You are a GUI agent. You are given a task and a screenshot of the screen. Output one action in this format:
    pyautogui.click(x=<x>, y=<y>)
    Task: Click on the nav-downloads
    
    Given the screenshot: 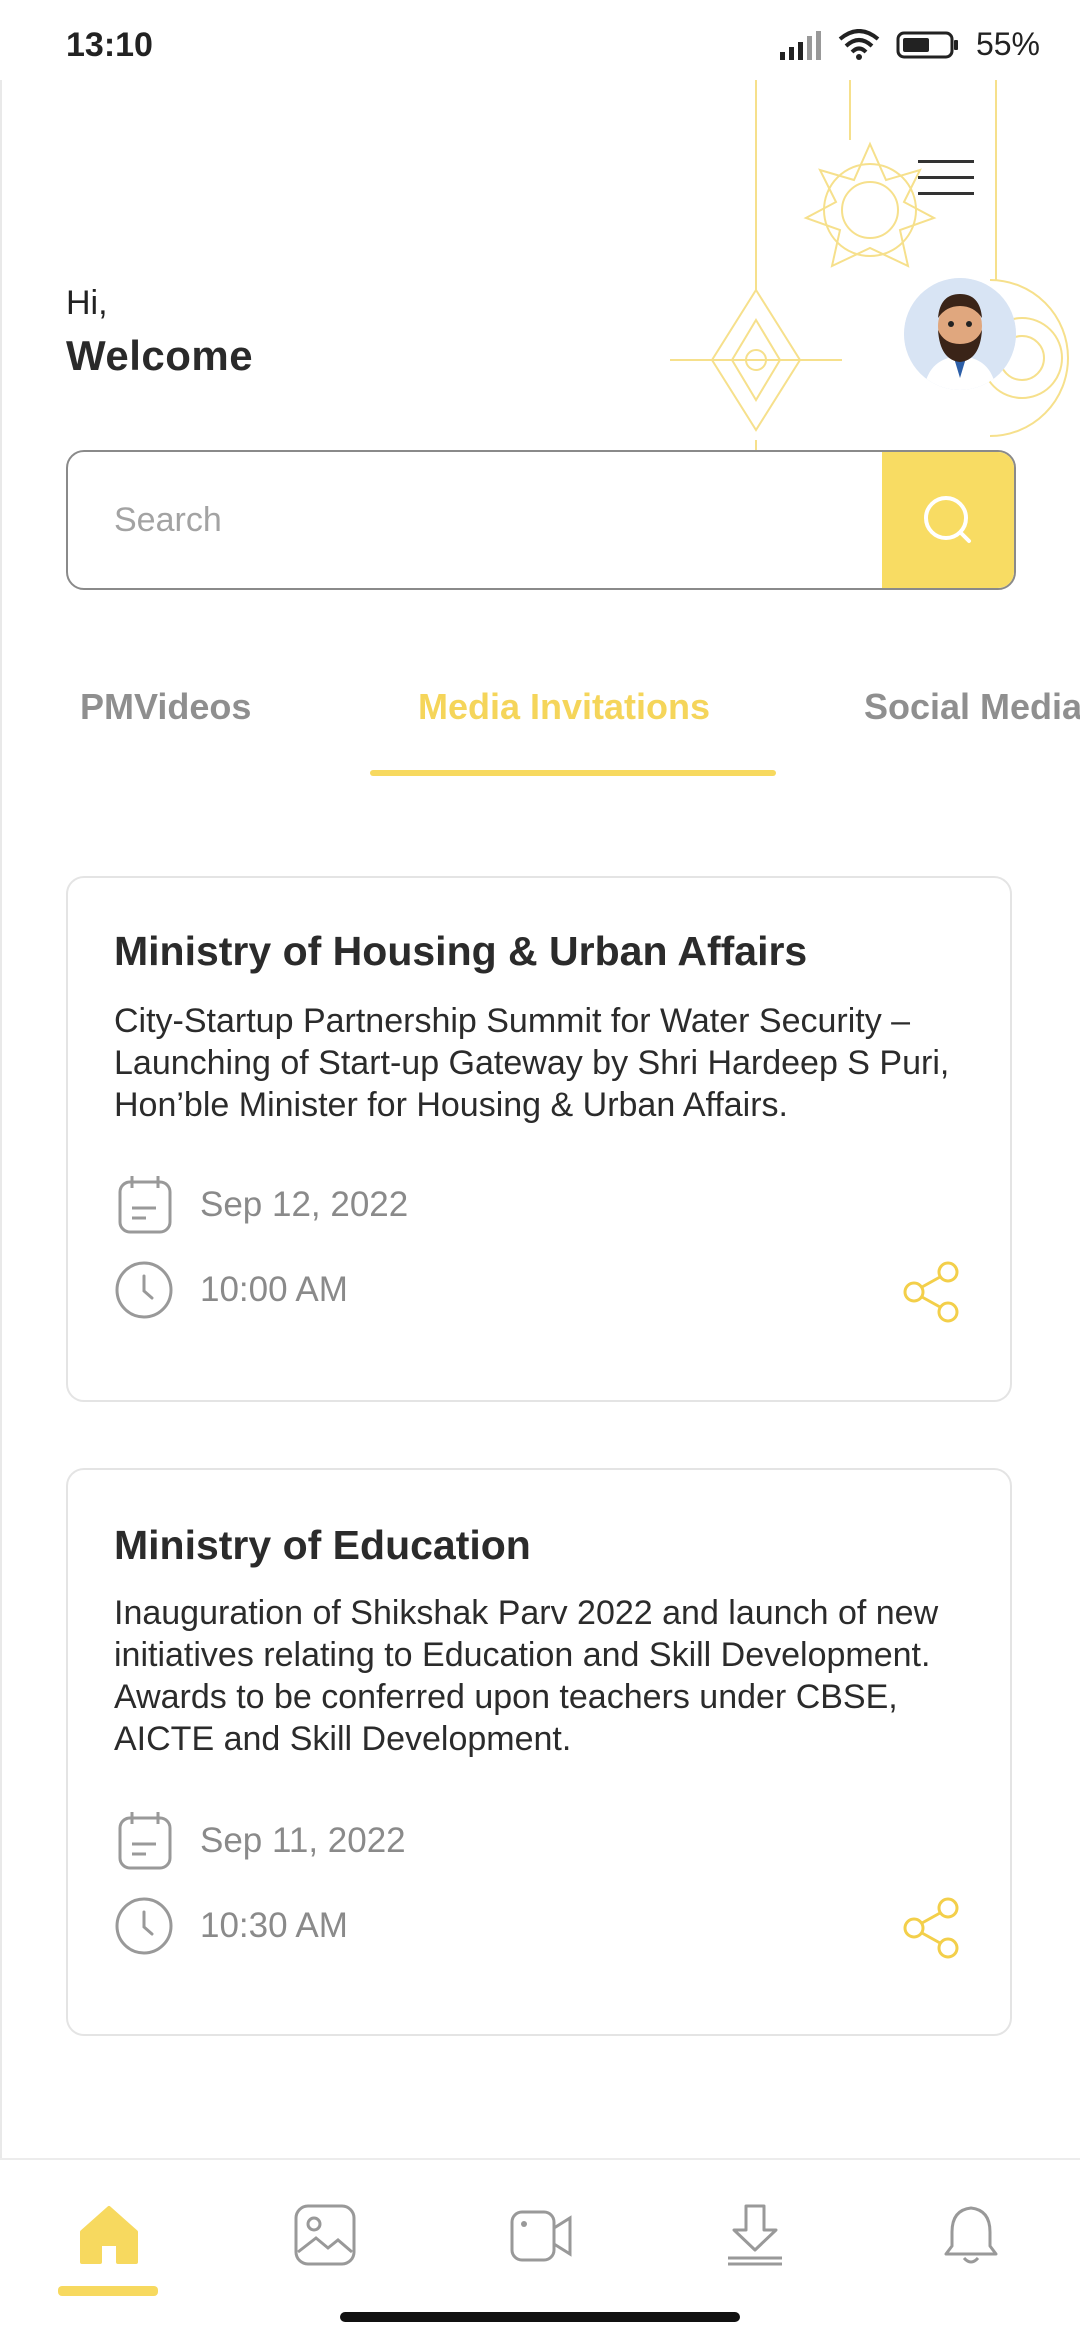 What is the action you would take?
    pyautogui.click(x=755, y=2235)
    